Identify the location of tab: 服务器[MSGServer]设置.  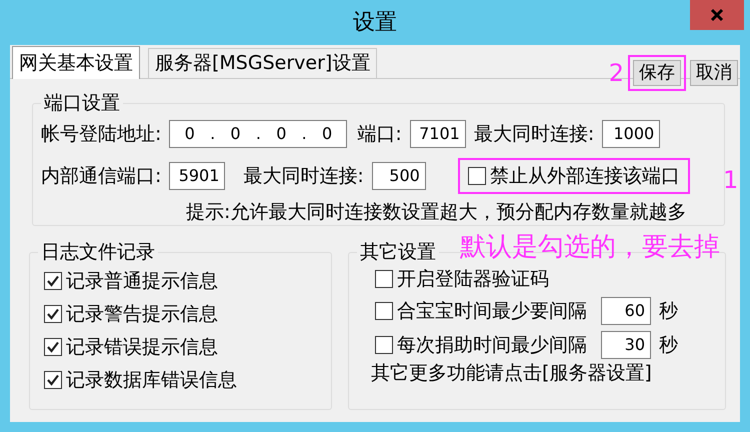
(263, 63).